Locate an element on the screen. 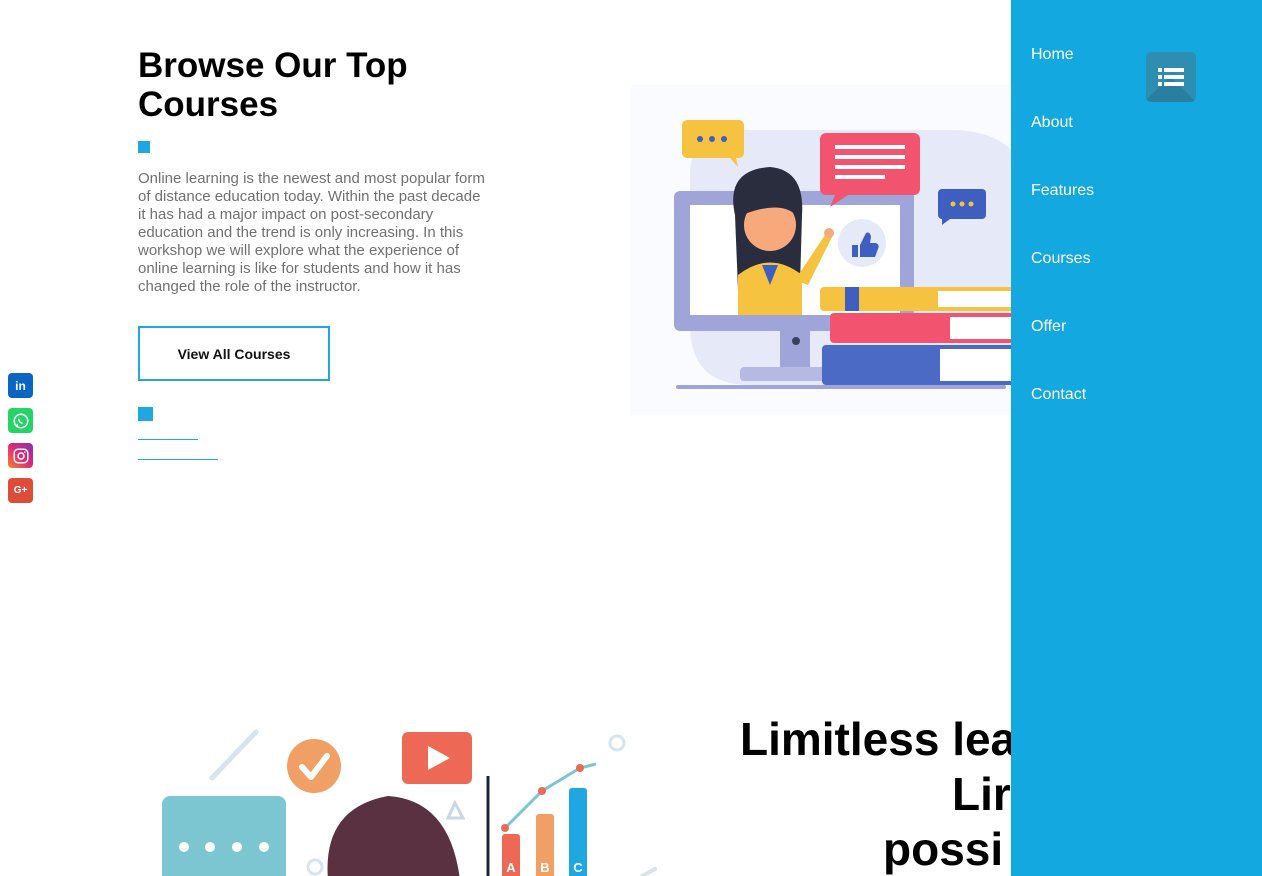 This screenshot has width=1262, height=876. list-icon is located at coordinates (1171, 77).